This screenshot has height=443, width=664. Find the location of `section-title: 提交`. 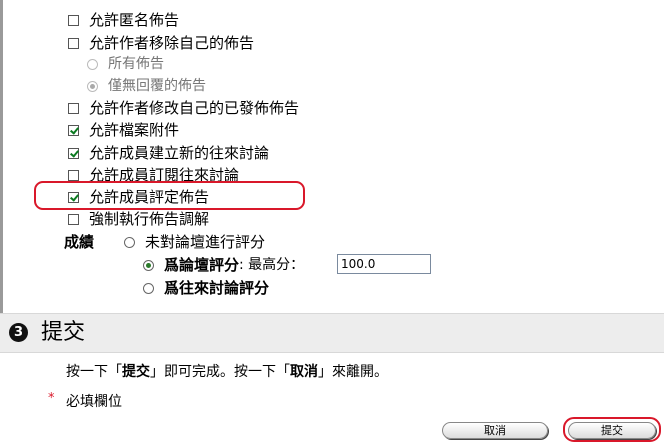

section-title: 提交 is located at coordinates (63, 332).